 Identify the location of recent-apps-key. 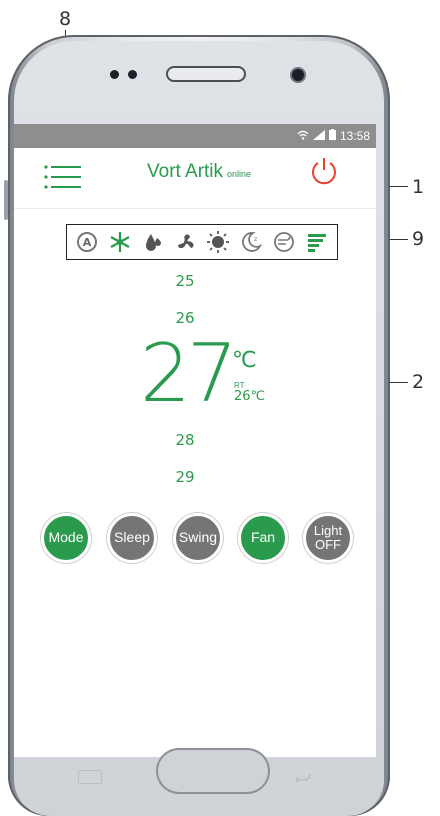
(90, 777).